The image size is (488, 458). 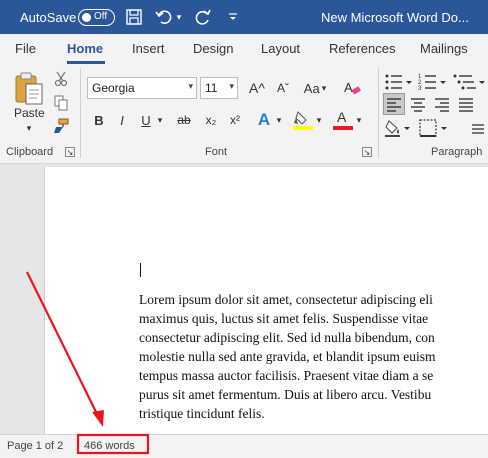 What do you see at coordinates (113, 88) in the screenshot?
I see `font-name-value: Georgia` at bounding box center [113, 88].